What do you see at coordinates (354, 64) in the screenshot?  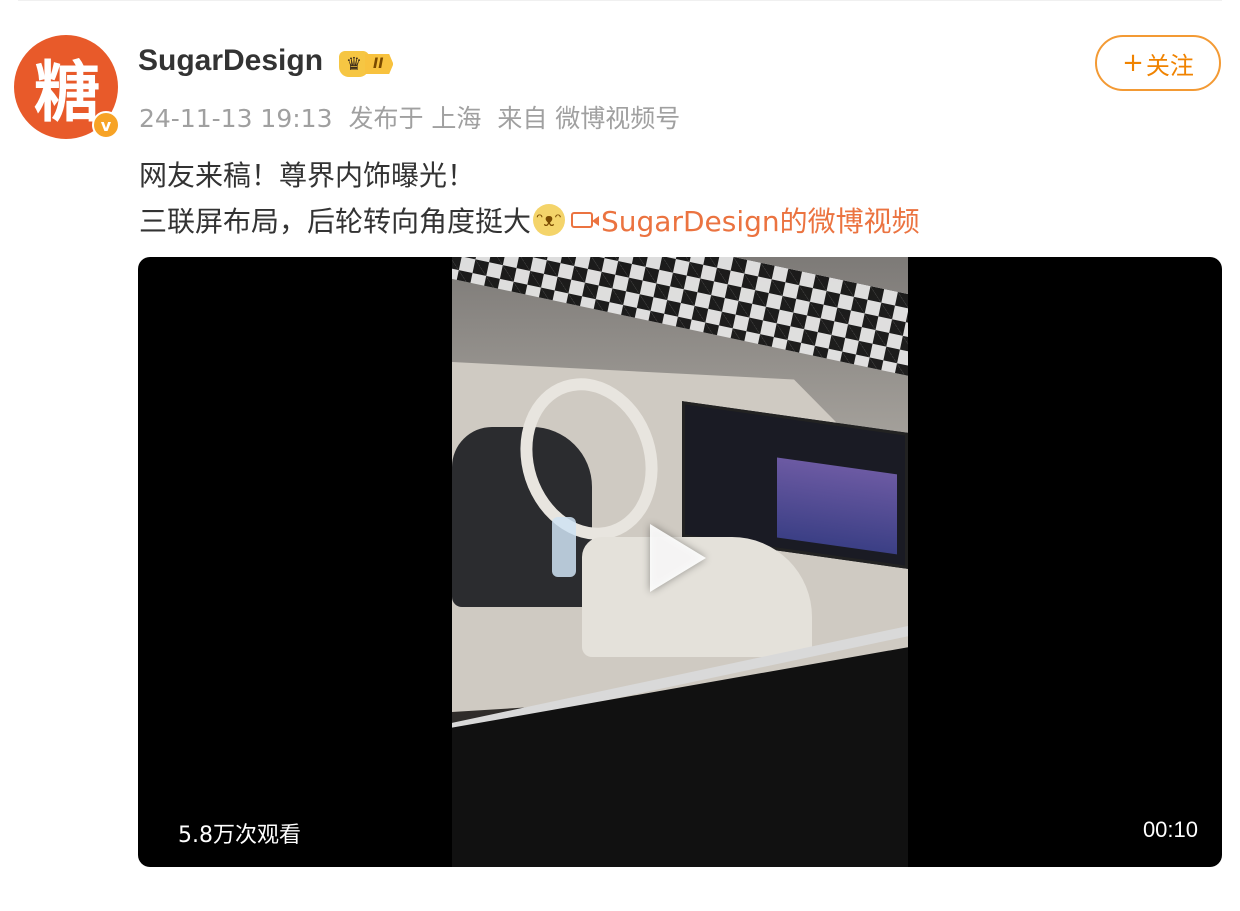 I see `crown-icon: ♛` at bounding box center [354, 64].